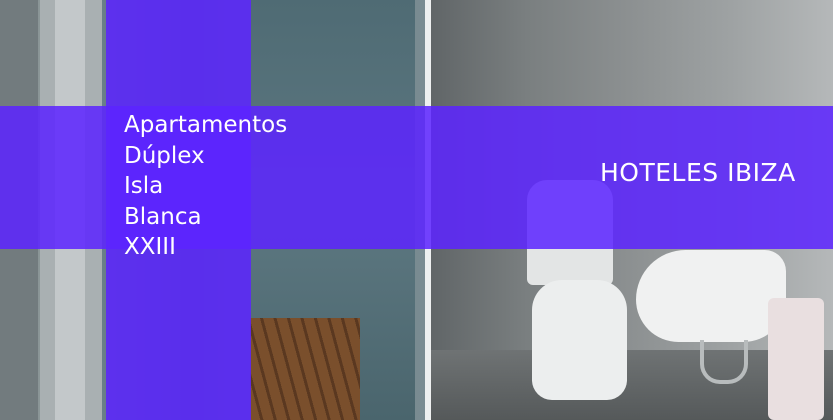  Describe the element at coordinates (150, 247) in the screenshot. I see `hotel-name-line: XXIII` at that location.